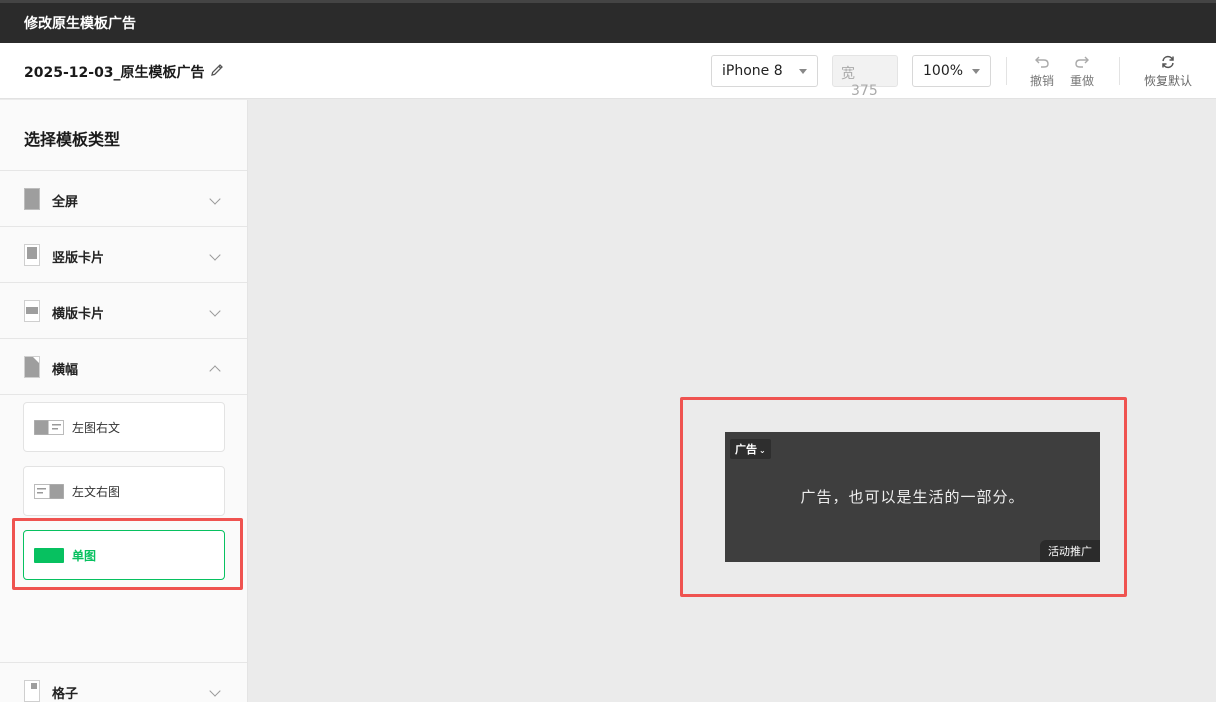 The image size is (1216, 702). I want to click on device-select: iPhone 8, so click(764, 71).